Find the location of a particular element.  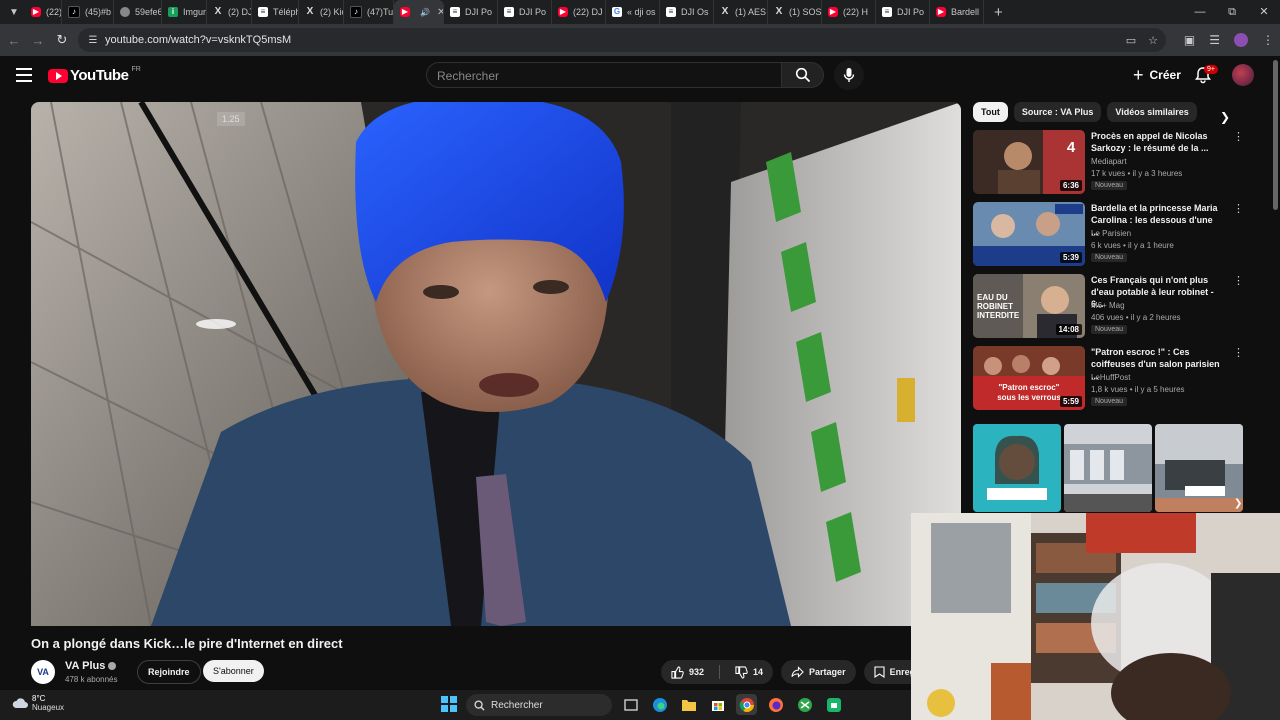

browser-tab: X (1) AES is located at coordinates (741, 12).